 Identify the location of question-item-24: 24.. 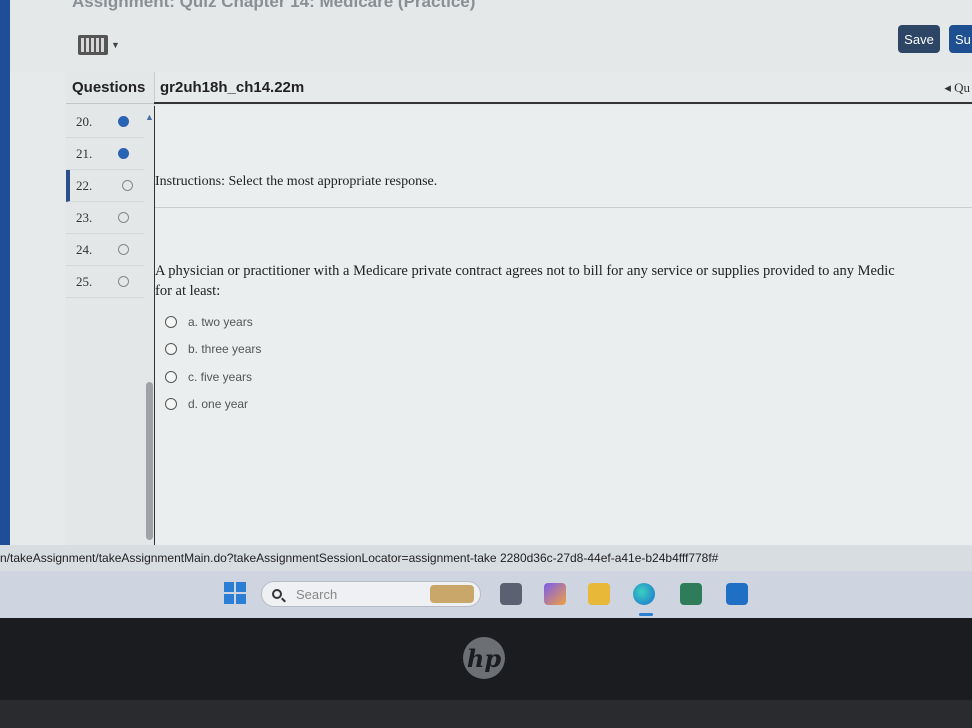
(105, 250).